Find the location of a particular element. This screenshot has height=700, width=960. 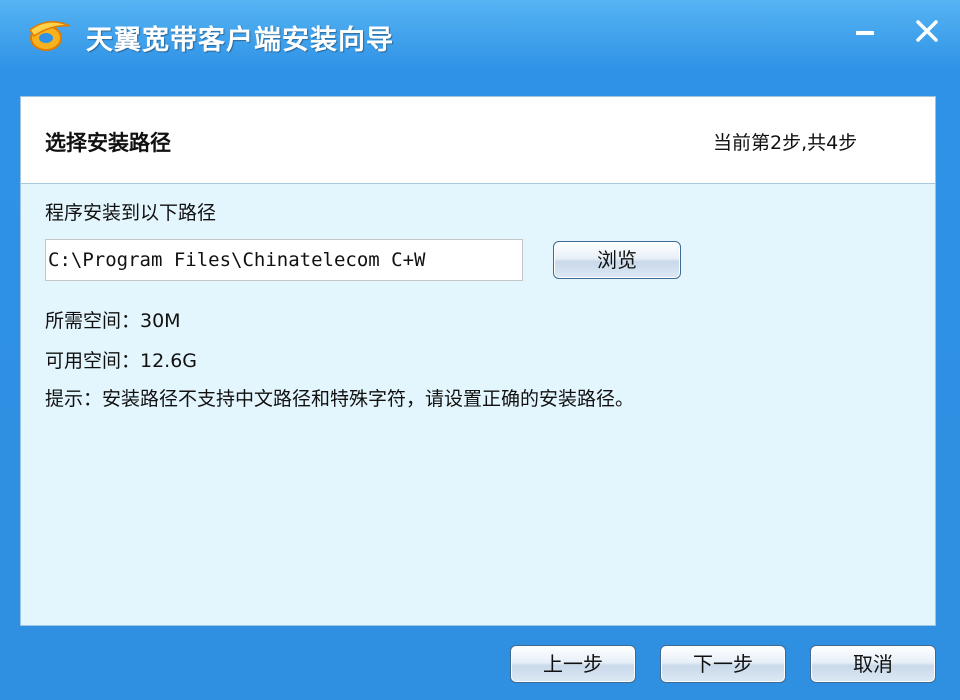

title-bar: 天翼宽带客户端安装向导 is located at coordinates (480, 40).